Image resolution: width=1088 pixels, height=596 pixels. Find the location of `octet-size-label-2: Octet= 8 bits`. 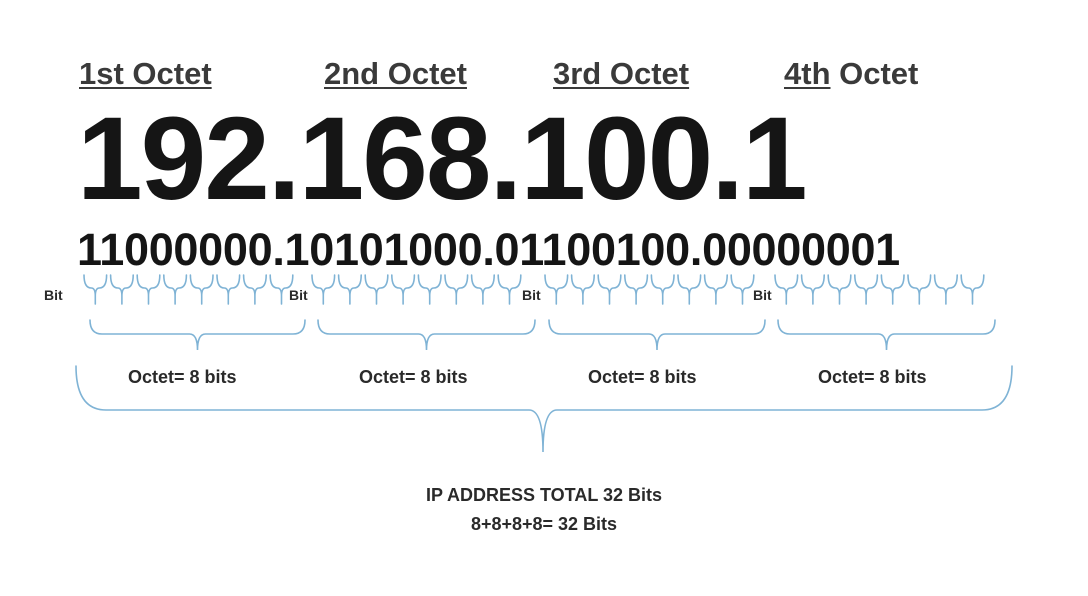

octet-size-label-2: Octet= 8 bits is located at coordinates (413, 377).